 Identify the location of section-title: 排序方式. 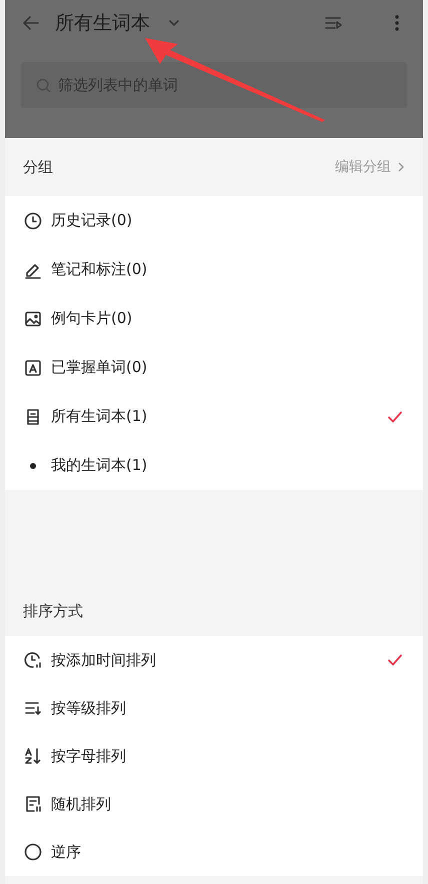
(53, 611).